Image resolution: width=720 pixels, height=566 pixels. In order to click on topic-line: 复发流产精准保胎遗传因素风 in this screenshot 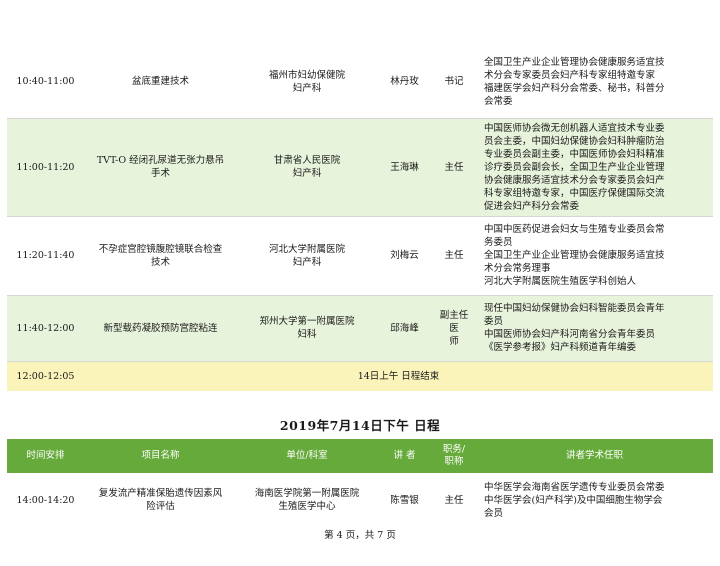, I will do `click(160, 493)`.